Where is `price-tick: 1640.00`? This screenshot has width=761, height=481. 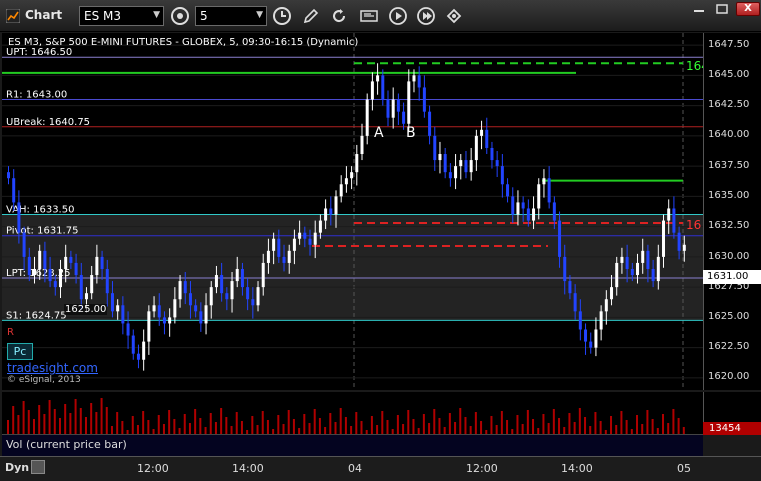
price-tick: 1640.00 is located at coordinates (729, 134).